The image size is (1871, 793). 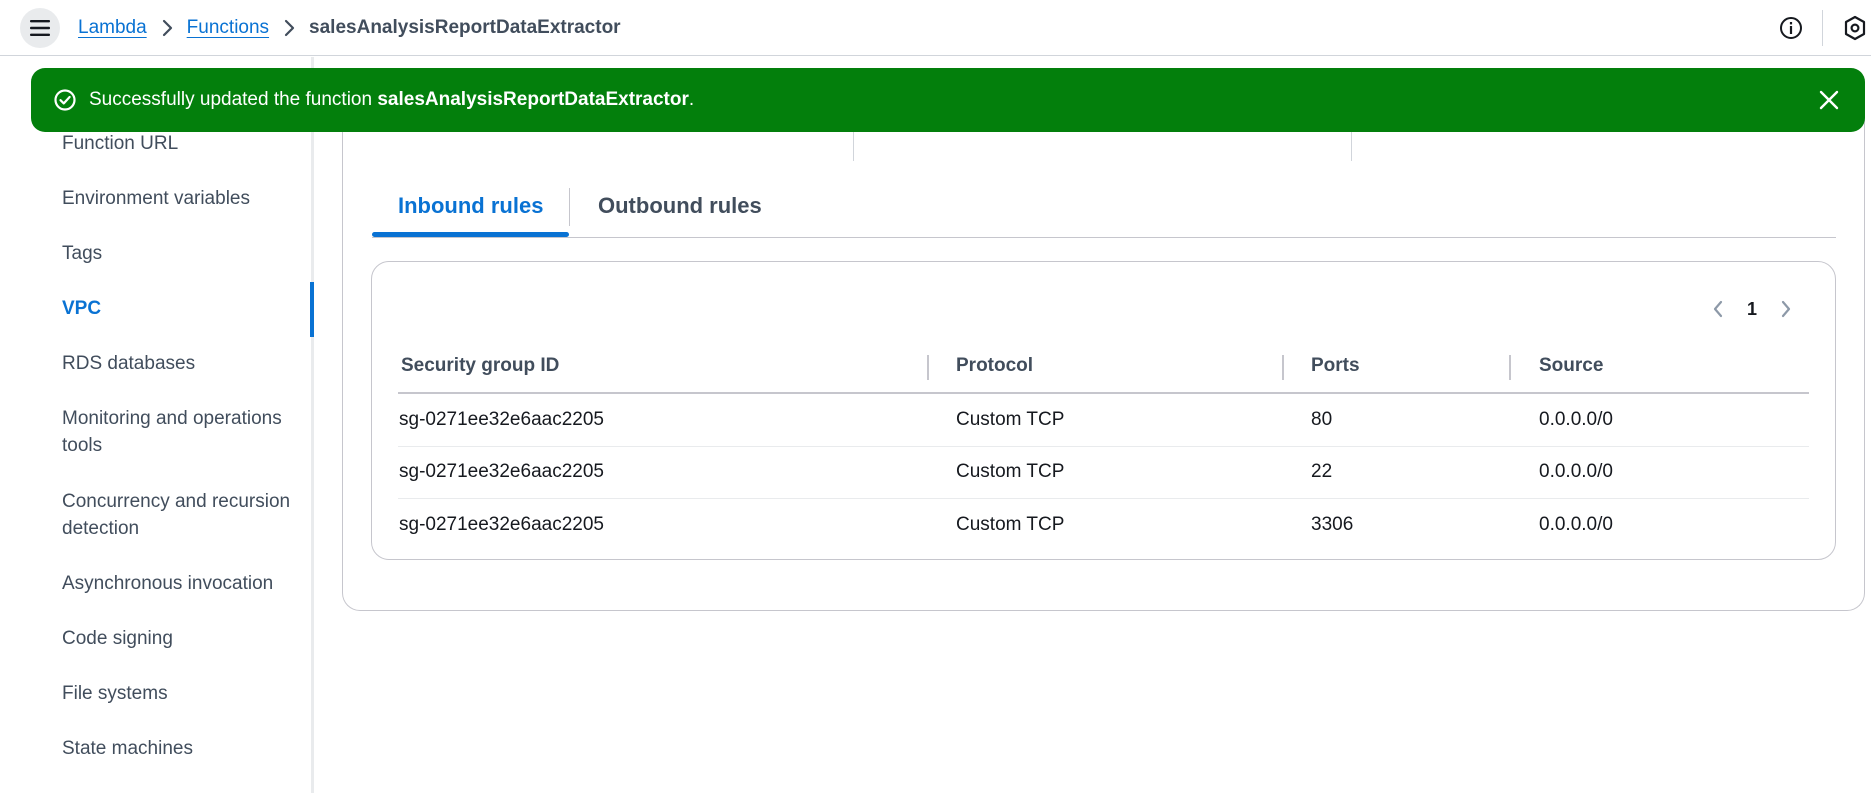 What do you see at coordinates (228, 28) in the screenshot?
I see `breadcrumb-functions-link: Functions` at bounding box center [228, 28].